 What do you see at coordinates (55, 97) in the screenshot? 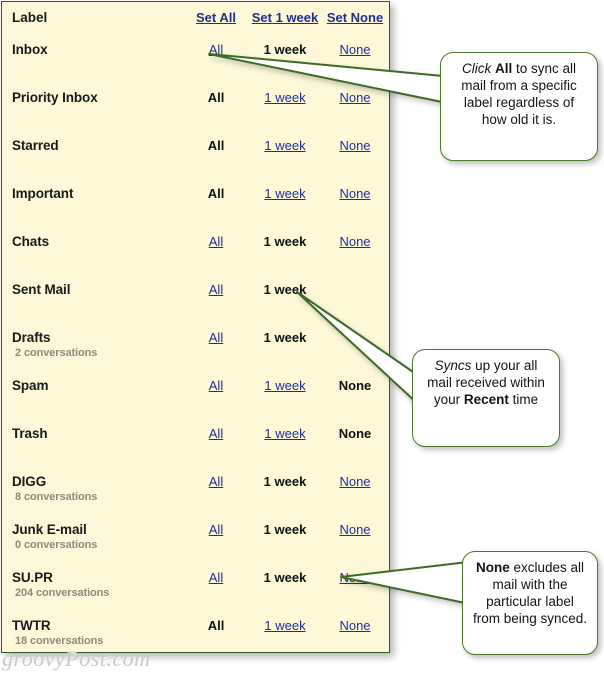
I see `label-name: Priority Inbox` at bounding box center [55, 97].